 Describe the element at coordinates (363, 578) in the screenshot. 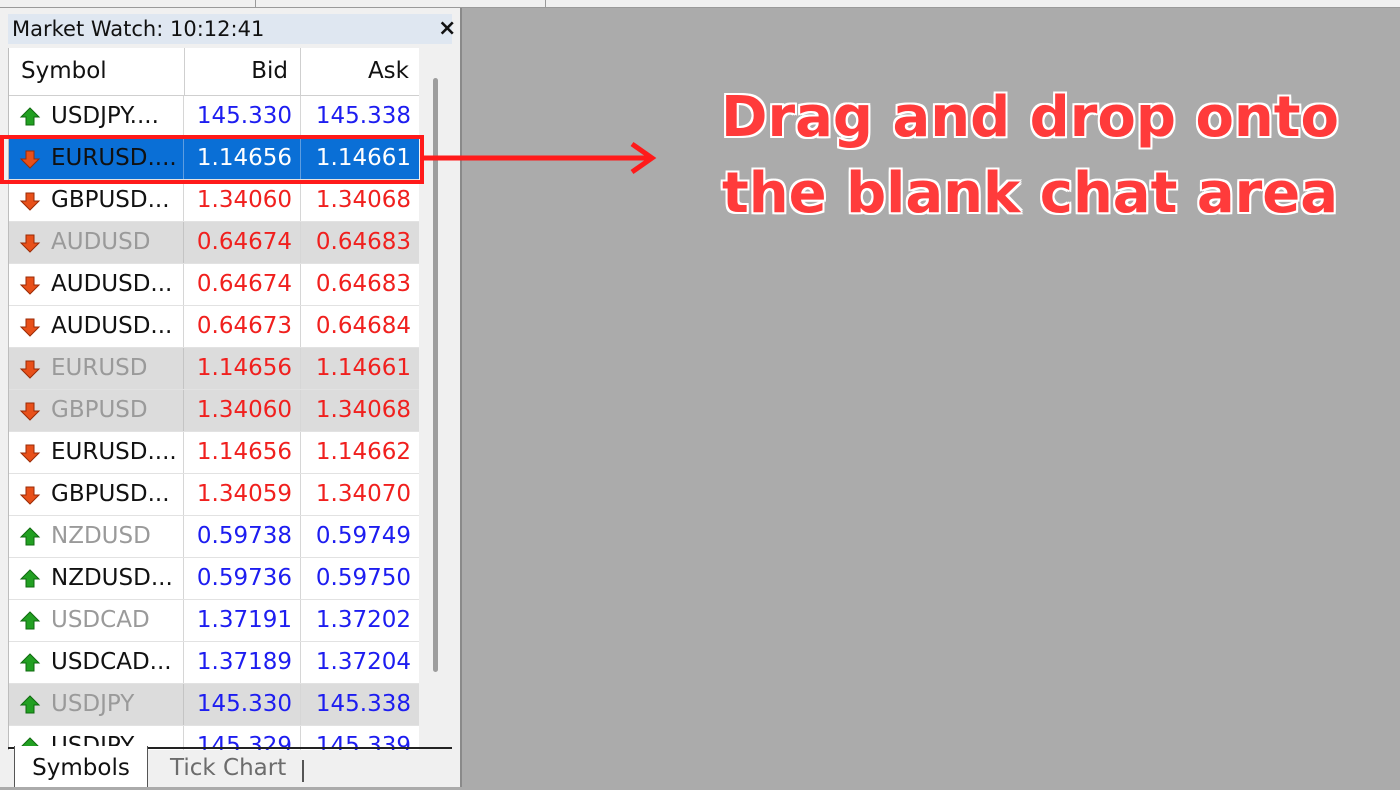

I see `ask-price: 0.59750` at that location.